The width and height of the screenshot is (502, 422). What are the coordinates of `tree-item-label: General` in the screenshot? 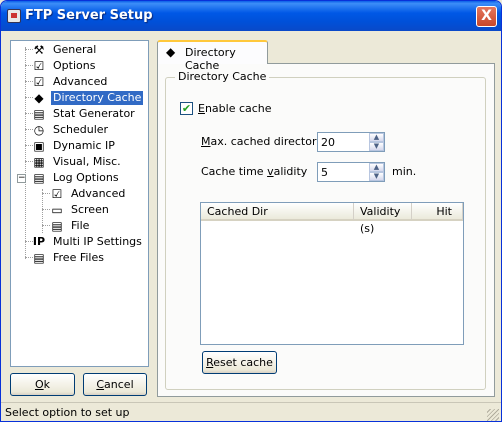 It's located at (75, 49).